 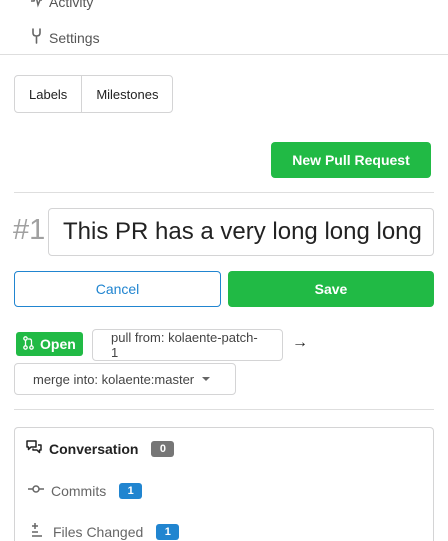 What do you see at coordinates (74, 37) in the screenshot?
I see `nav-item-label: Settings` at bounding box center [74, 37].